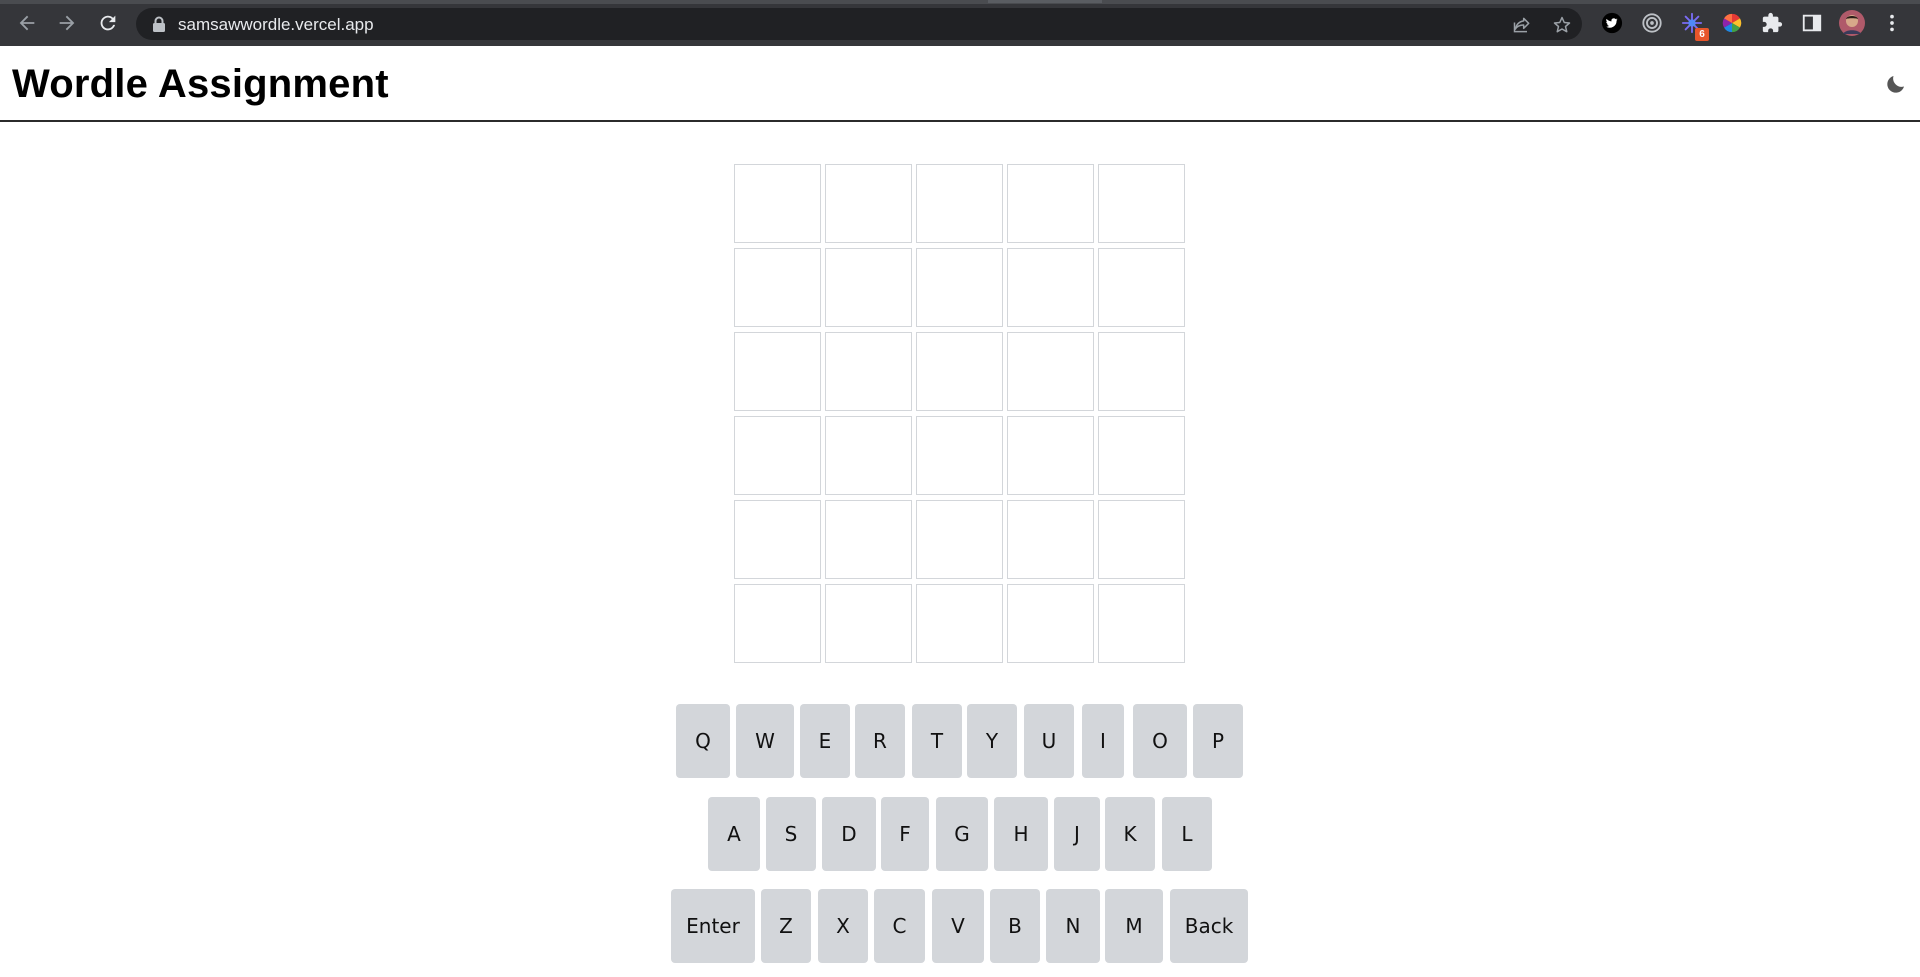  Describe the element at coordinates (1015, 926) in the screenshot. I see `key-b: B` at that location.